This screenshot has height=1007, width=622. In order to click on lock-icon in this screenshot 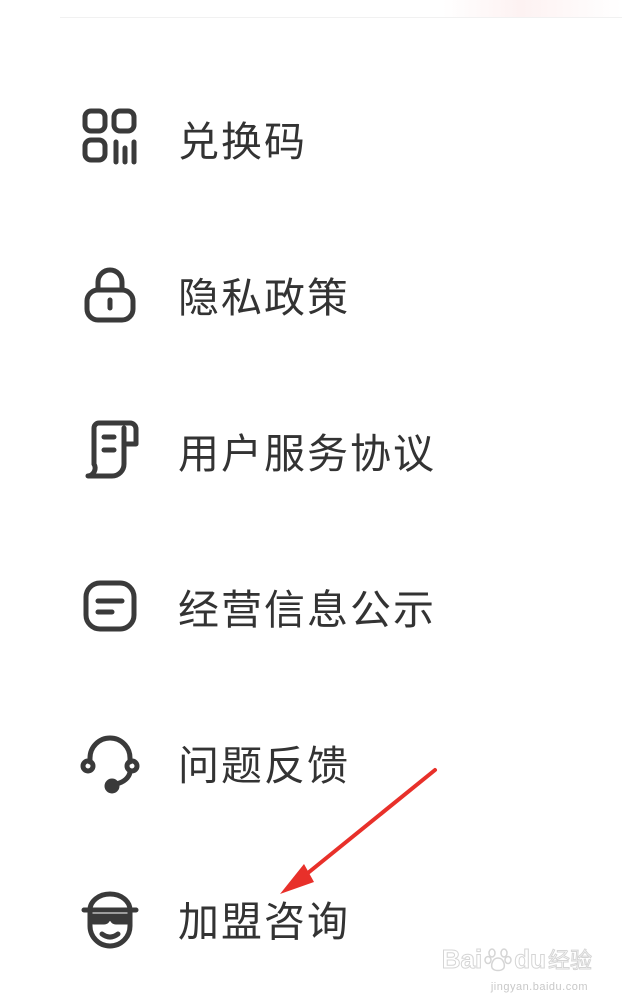, I will do `click(110, 294)`.